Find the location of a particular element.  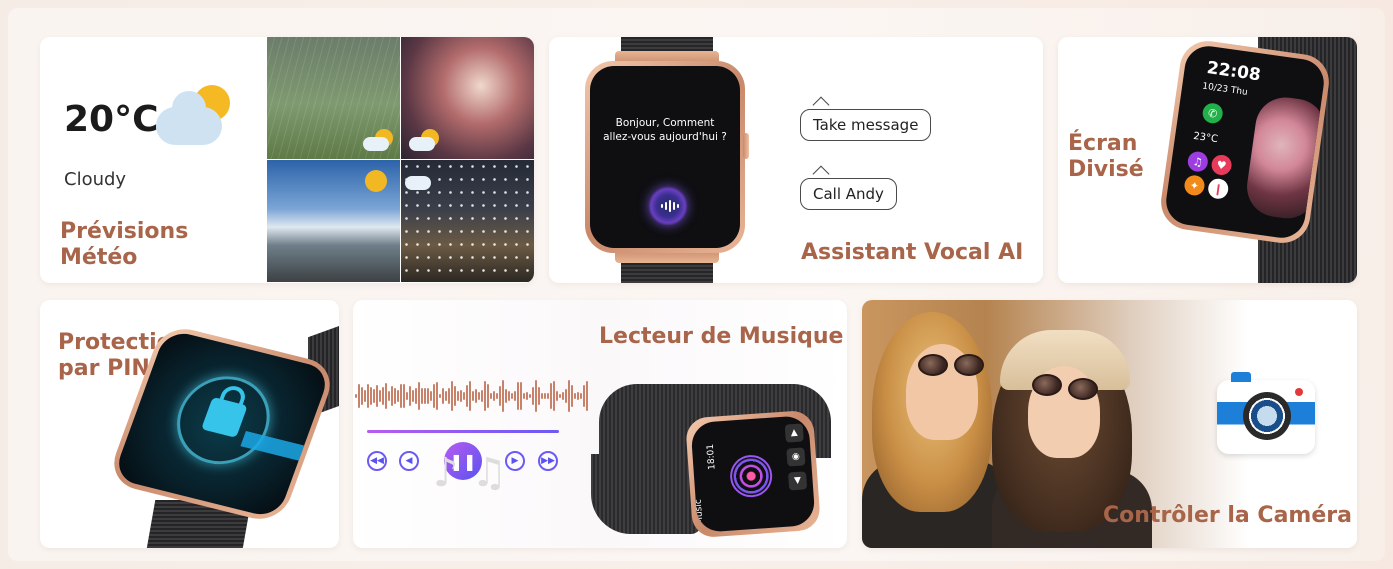

weather-photo-grid is located at coordinates (400, 160).